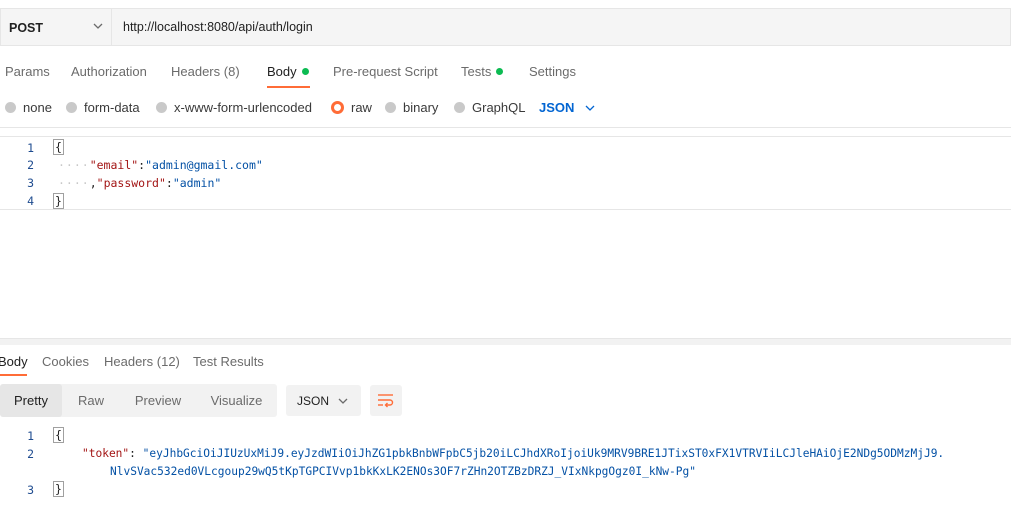 This screenshot has width=1011, height=505. I want to click on divider, so click(505, 127).